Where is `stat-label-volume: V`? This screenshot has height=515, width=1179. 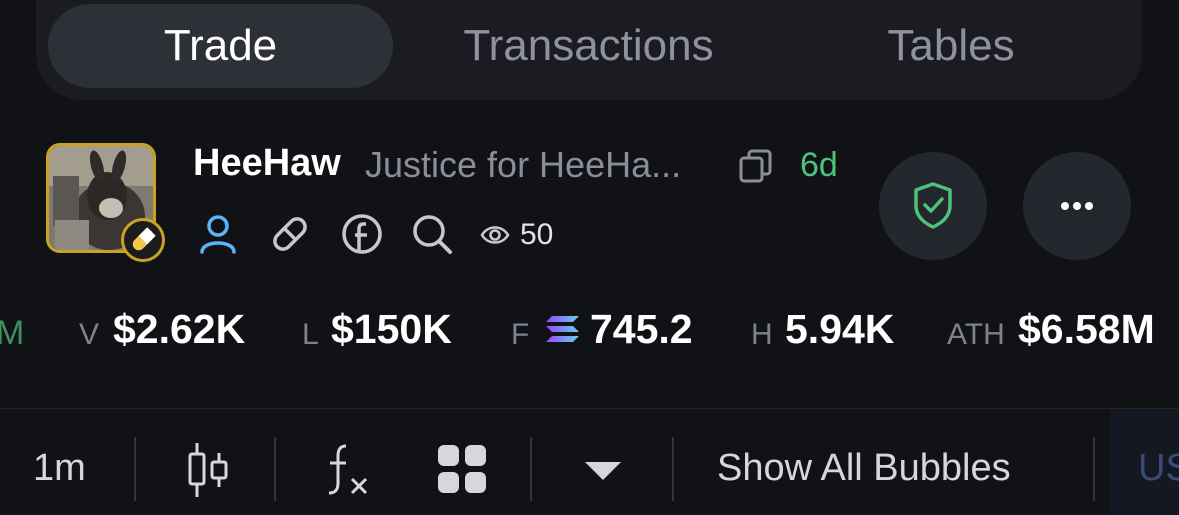 stat-label-volume: V is located at coordinates (89, 334).